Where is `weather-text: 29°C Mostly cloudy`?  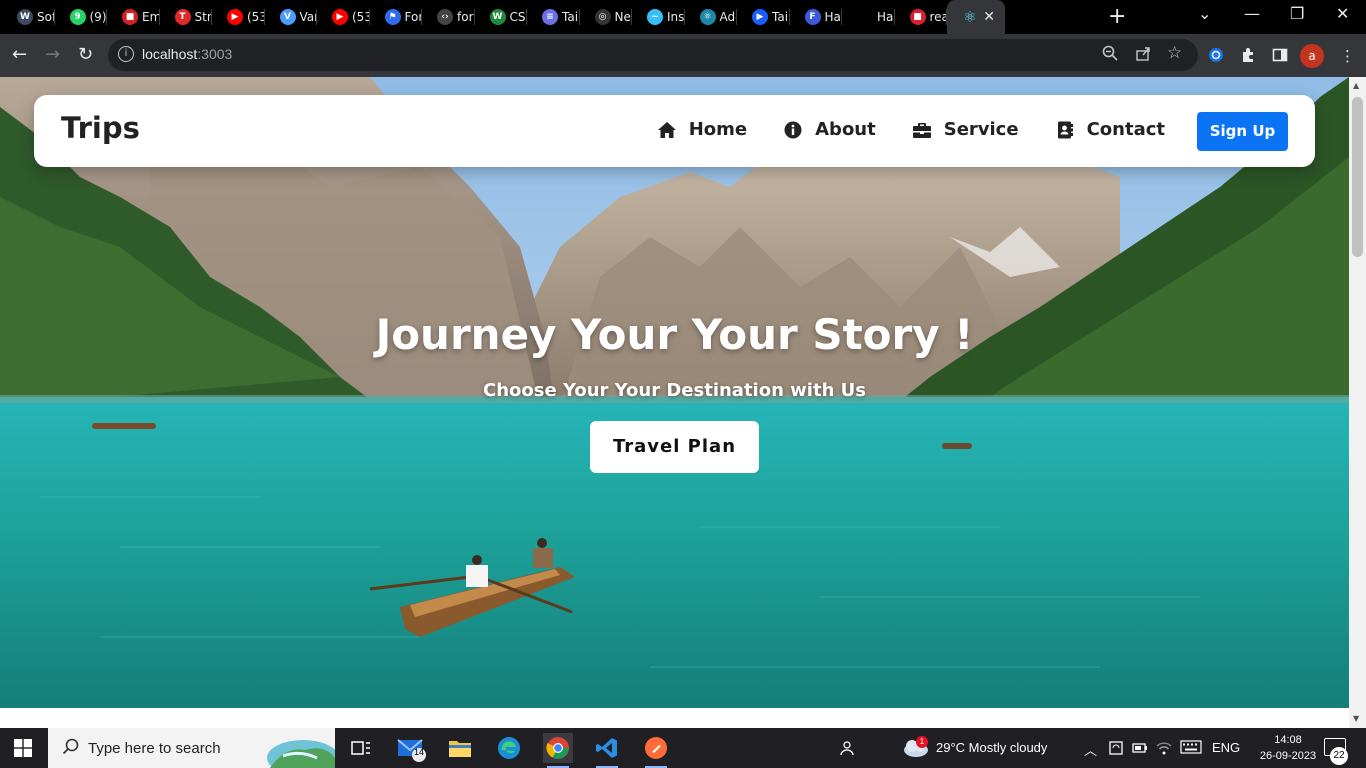 weather-text: 29°C Mostly cloudy is located at coordinates (991, 747).